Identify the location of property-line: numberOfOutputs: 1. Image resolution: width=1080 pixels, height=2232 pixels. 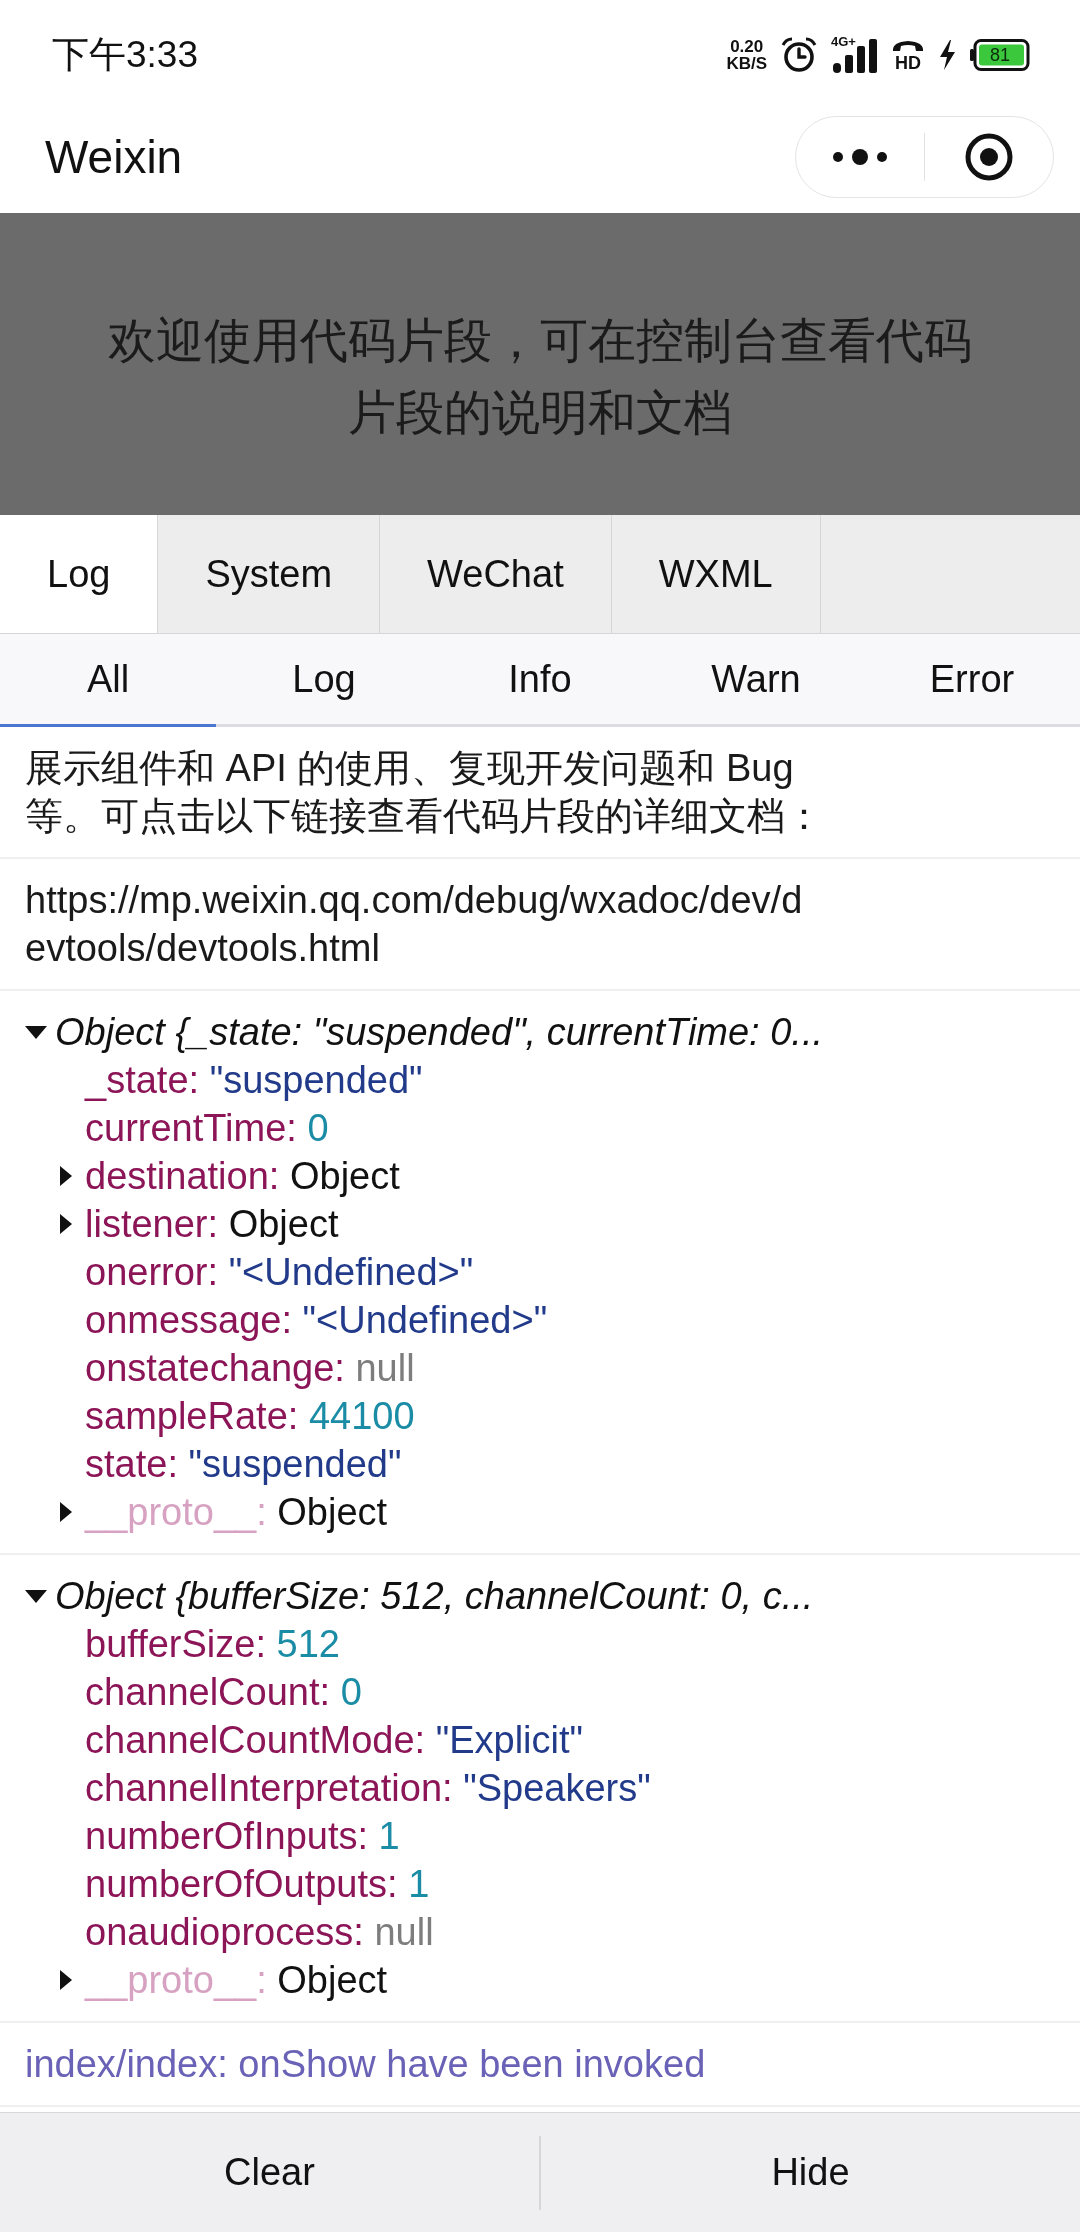
(257, 1884).